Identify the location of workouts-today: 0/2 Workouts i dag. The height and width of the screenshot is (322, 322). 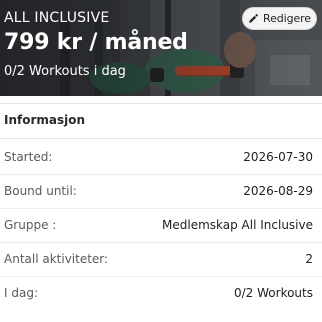
(65, 71).